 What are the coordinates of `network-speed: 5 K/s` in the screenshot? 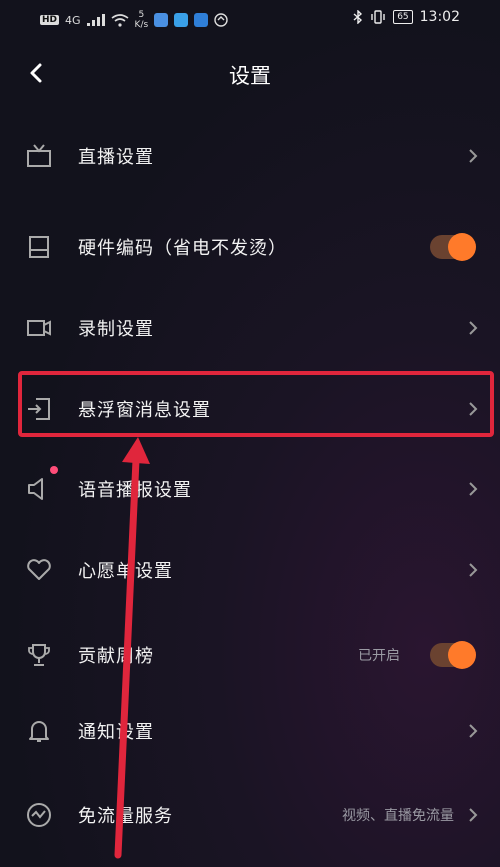 It's located at (142, 20).